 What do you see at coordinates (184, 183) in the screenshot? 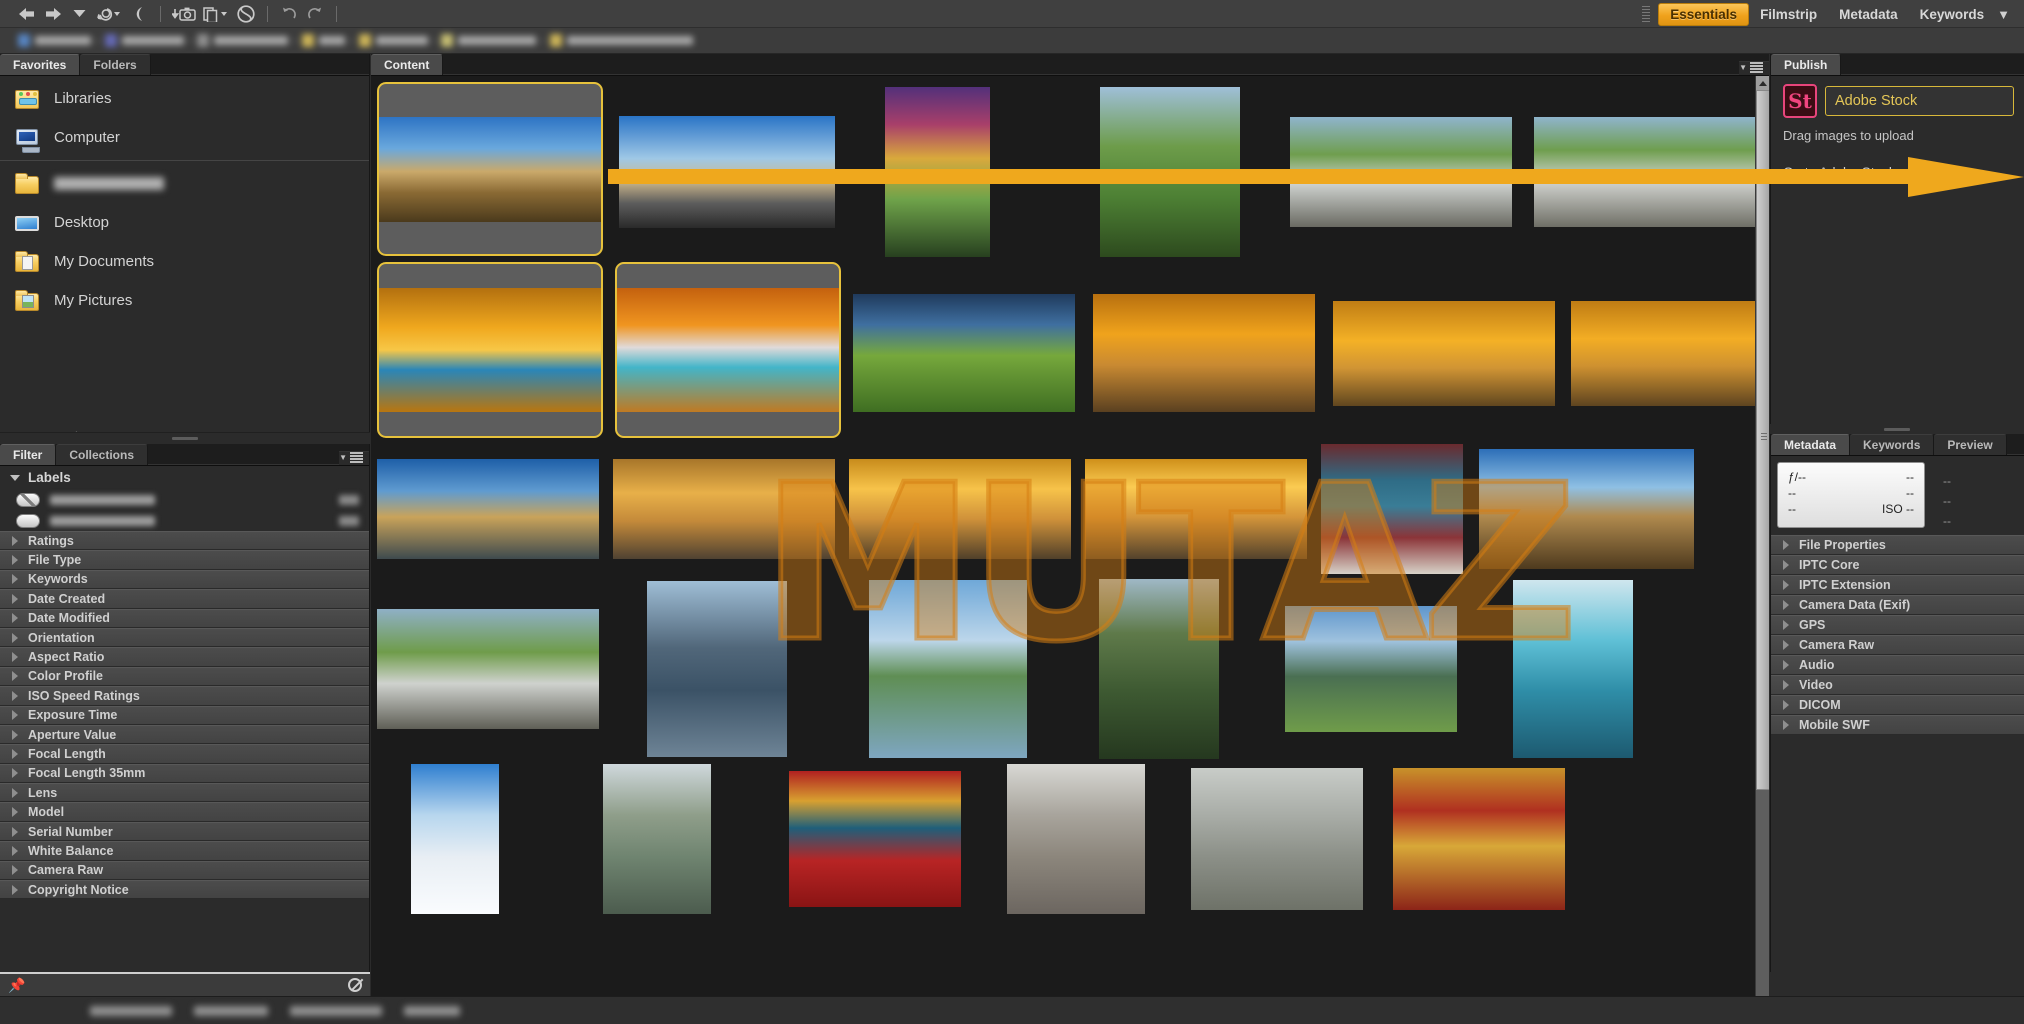
I see `favorites-item-user-folder` at bounding box center [184, 183].